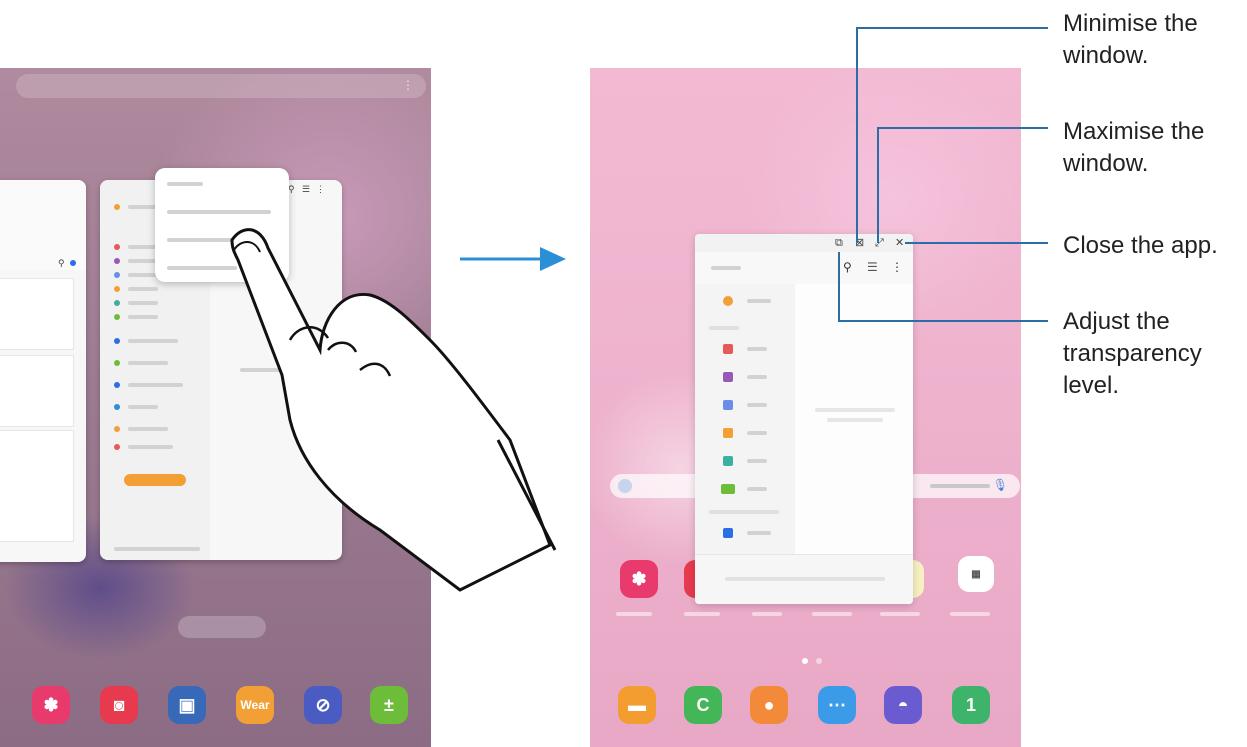 The height and width of the screenshot is (747, 1247). What do you see at coordinates (323, 705) in the screenshot?
I see `compass-icon: ⊘` at bounding box center [323, 705].